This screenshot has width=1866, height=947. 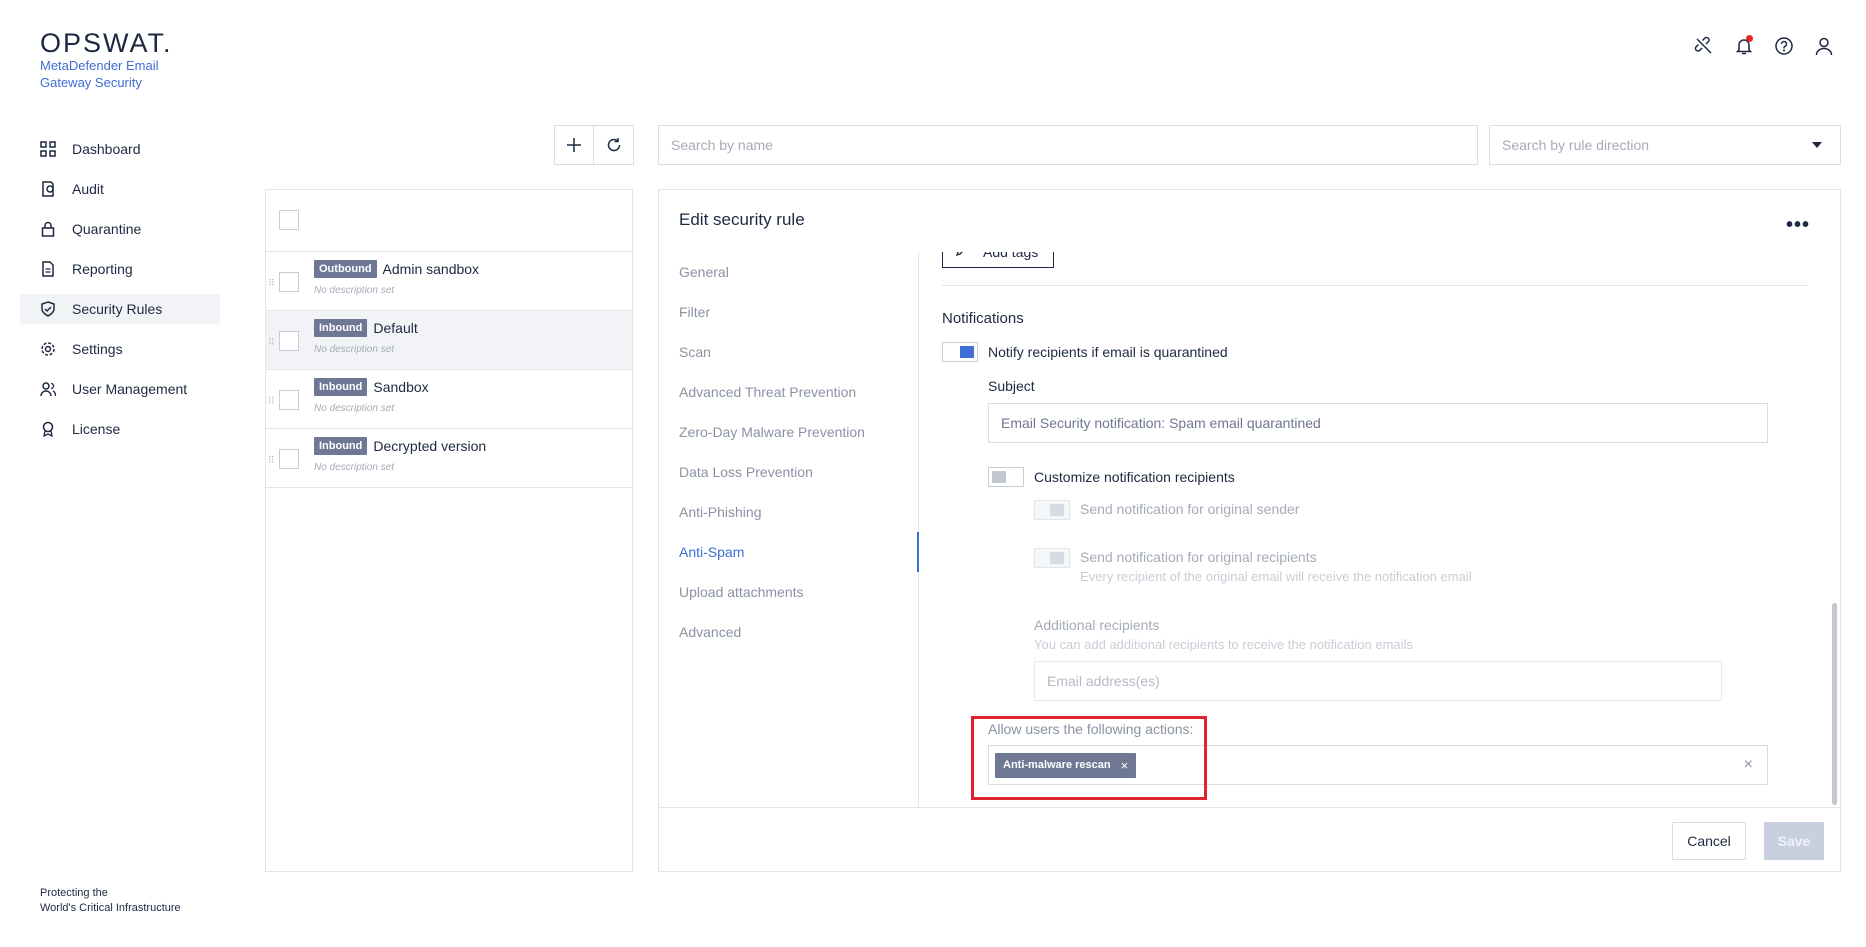 What do you see at coordinates (788, 312) in the screenshot?
I see `tab-filter: Filter` at bounding box center [788, 312].